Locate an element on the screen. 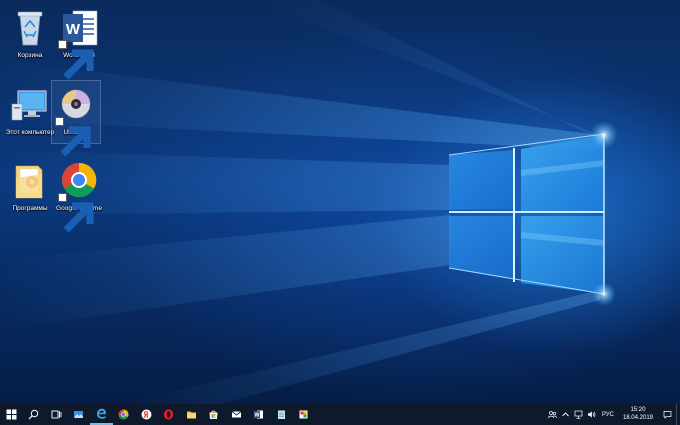 The height and width of the screenshot is (425, 680). taskbar-paint is located at coordinates (304, 414).